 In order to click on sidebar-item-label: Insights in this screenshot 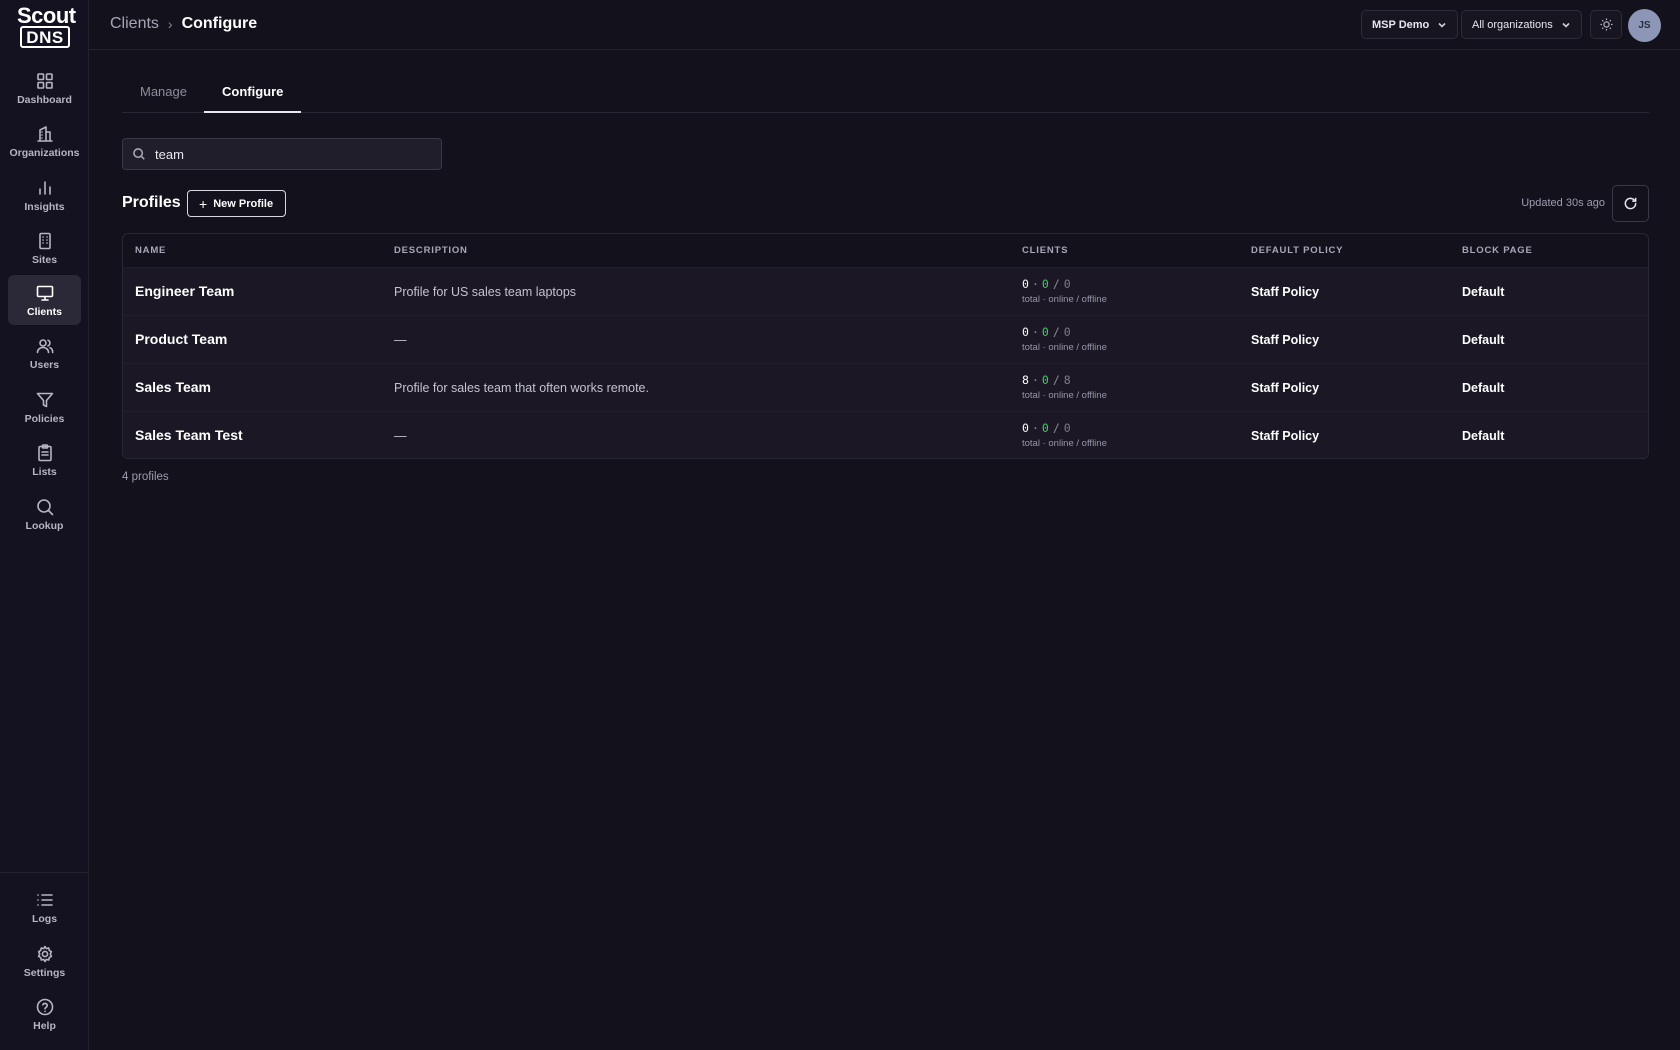, I will do `click(44, 206)`.